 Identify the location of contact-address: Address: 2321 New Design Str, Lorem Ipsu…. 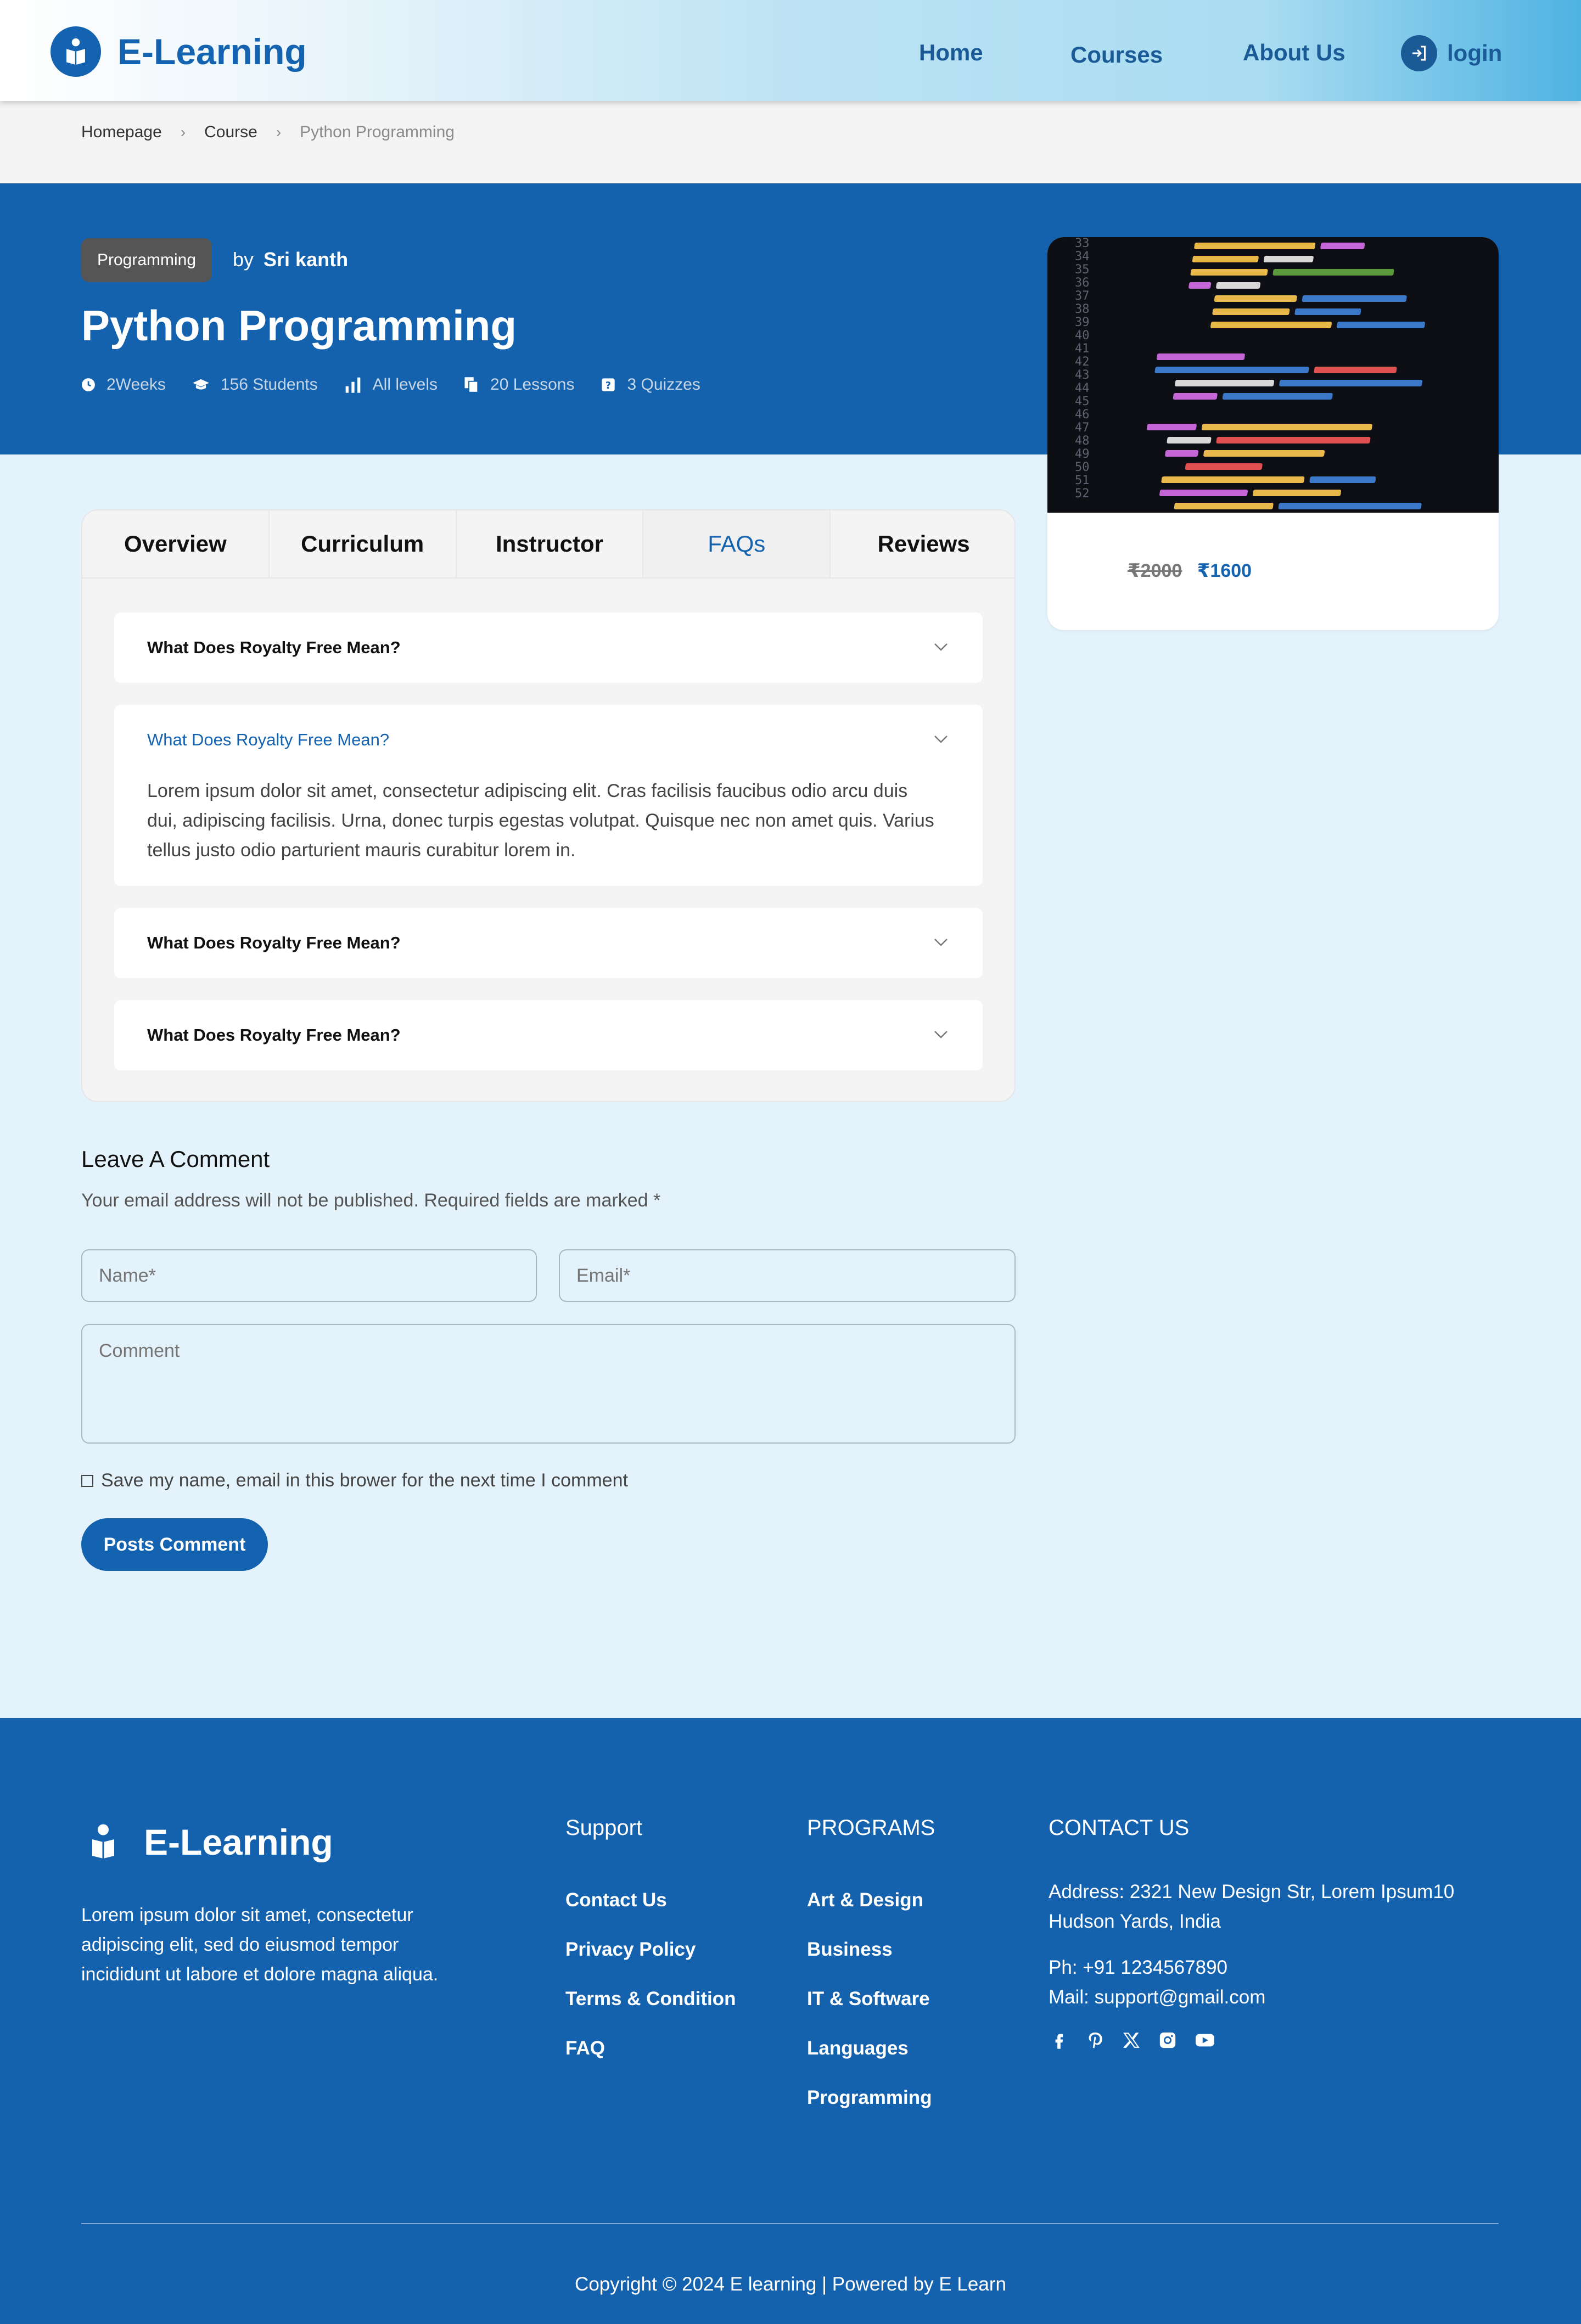
(1252, 1907).